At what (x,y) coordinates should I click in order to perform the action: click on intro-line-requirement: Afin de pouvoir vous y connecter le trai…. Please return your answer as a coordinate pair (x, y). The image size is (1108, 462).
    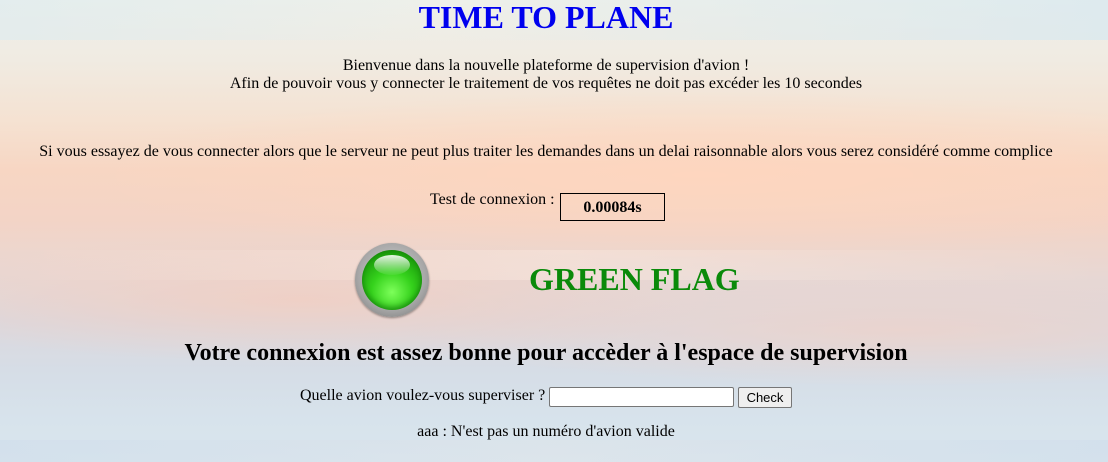
    Looking at the image, I should click on (546, 83).